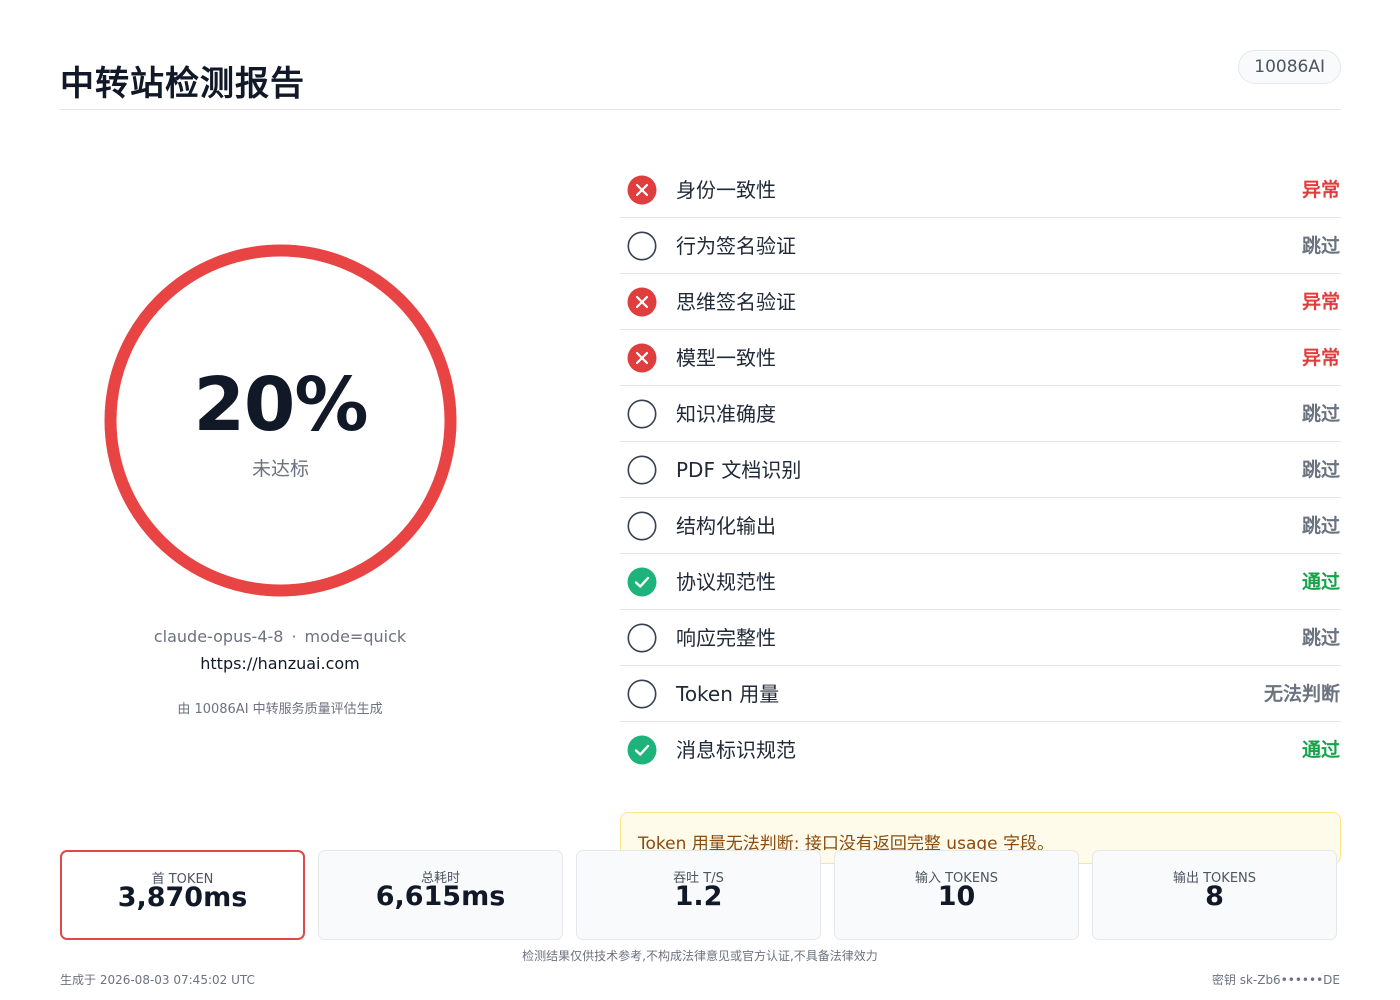  I want to click on check-name: PDF 文档识别, so click(739, 470).